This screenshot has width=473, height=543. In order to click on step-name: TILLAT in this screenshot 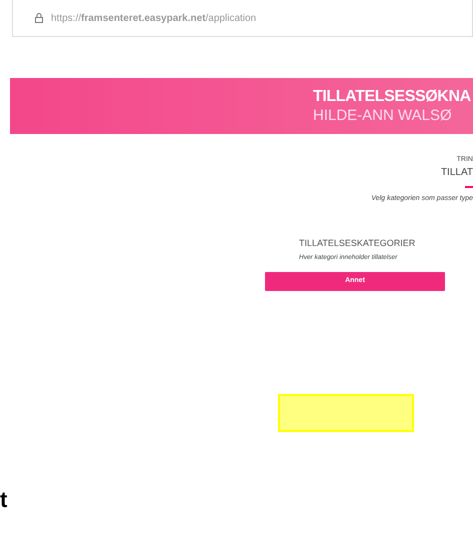, I will do `click(456, 173)`.